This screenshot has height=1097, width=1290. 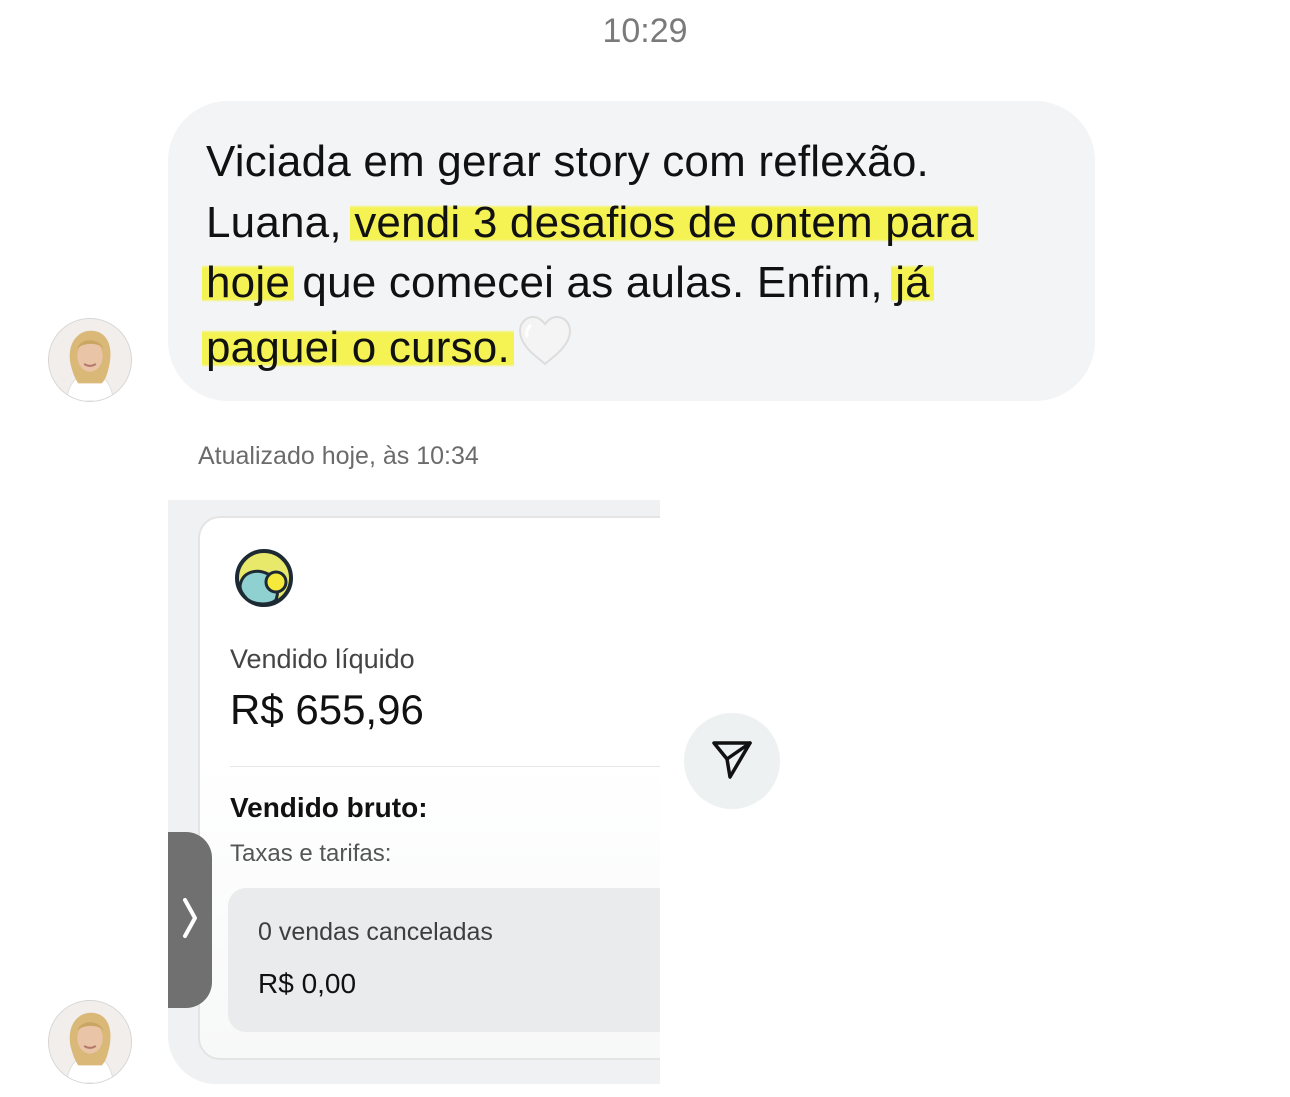 I want to click on highlight-today: hoje, so click(x=248, y=282).